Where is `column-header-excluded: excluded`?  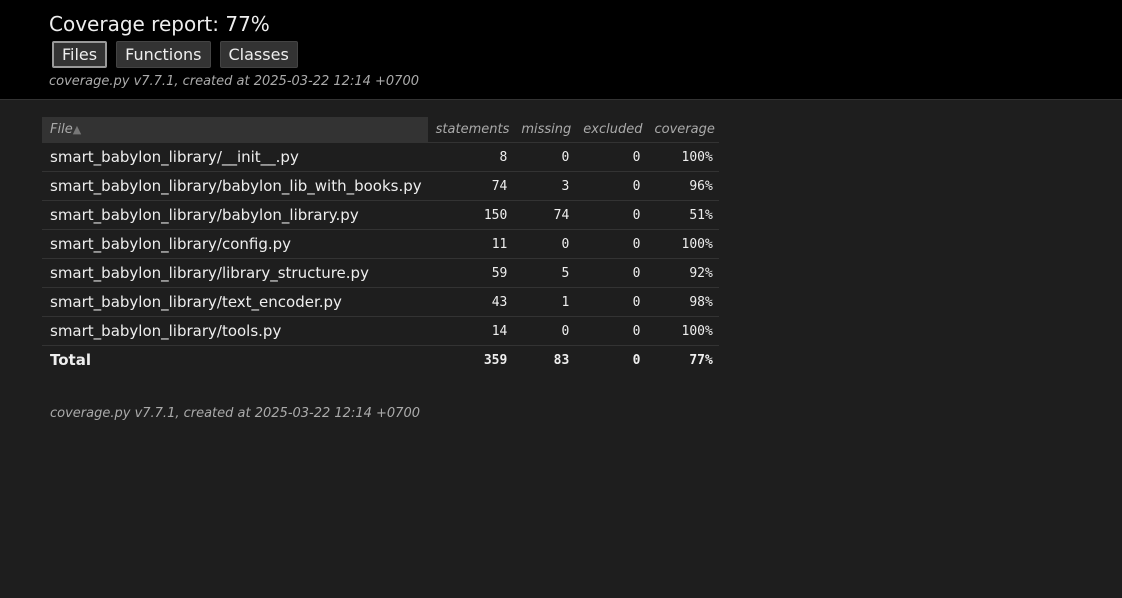 column-header-excluded: excluded is located at coordinates (610, 130).